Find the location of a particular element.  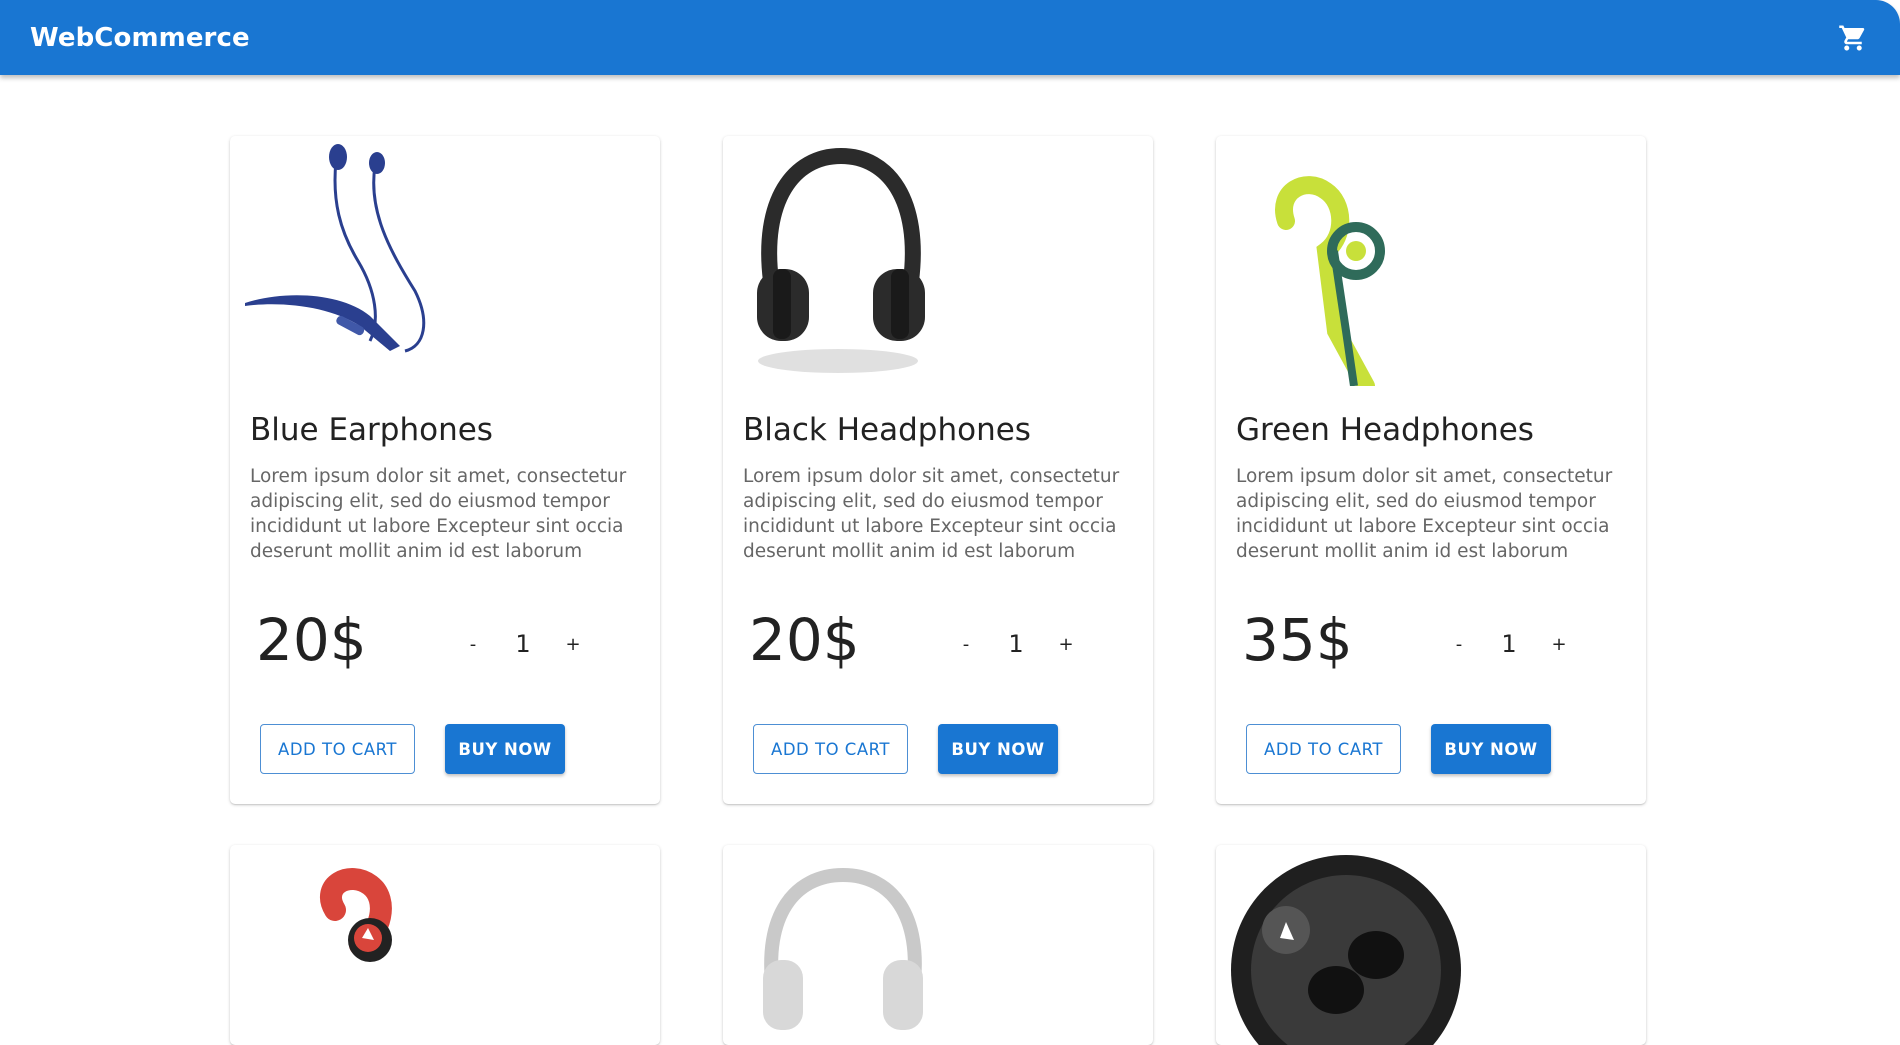

product-title: Black Headphones is located at coordinates (887, 430).